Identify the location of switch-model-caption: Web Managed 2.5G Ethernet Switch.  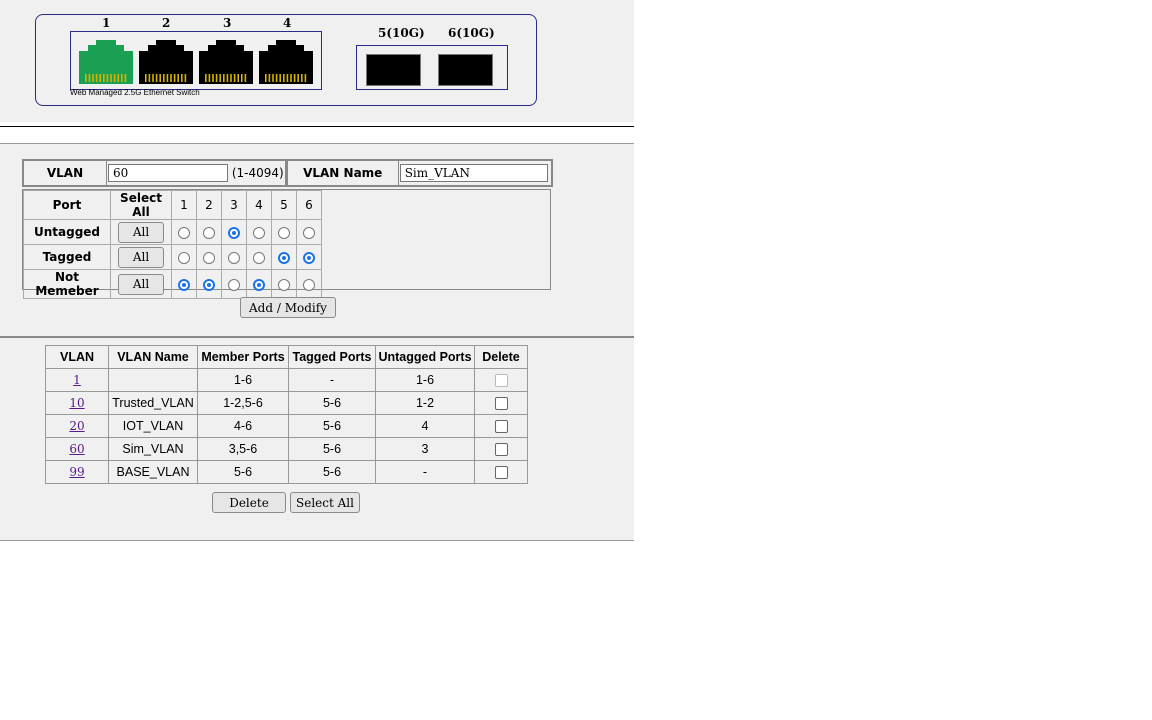
(135, 92).